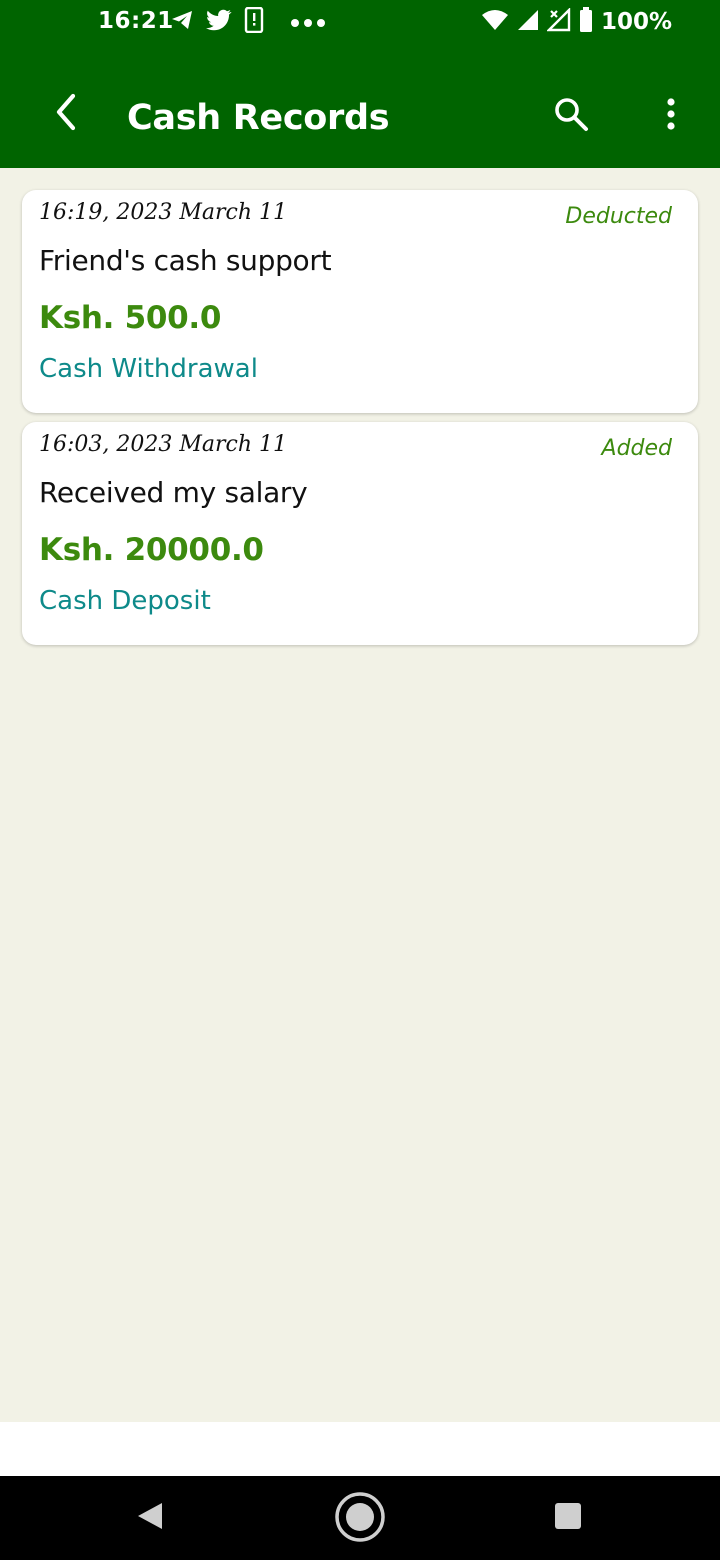 The image size is (720, 1560). I want to click on nav-home-icon, so click(360, 1519).